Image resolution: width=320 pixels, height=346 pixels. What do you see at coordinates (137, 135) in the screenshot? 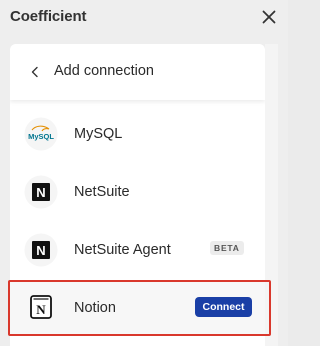
I see `connection-item-mysql: MySQL MySQL` at bounding box center [137, 135].